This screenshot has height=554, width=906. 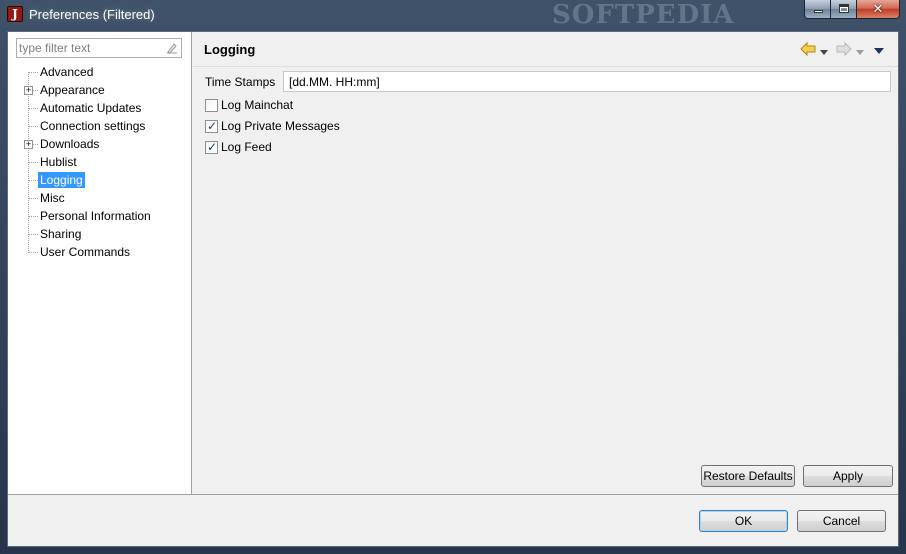 I want to click on tree-item-advanced: Advanced, so click(x=100, y=72).